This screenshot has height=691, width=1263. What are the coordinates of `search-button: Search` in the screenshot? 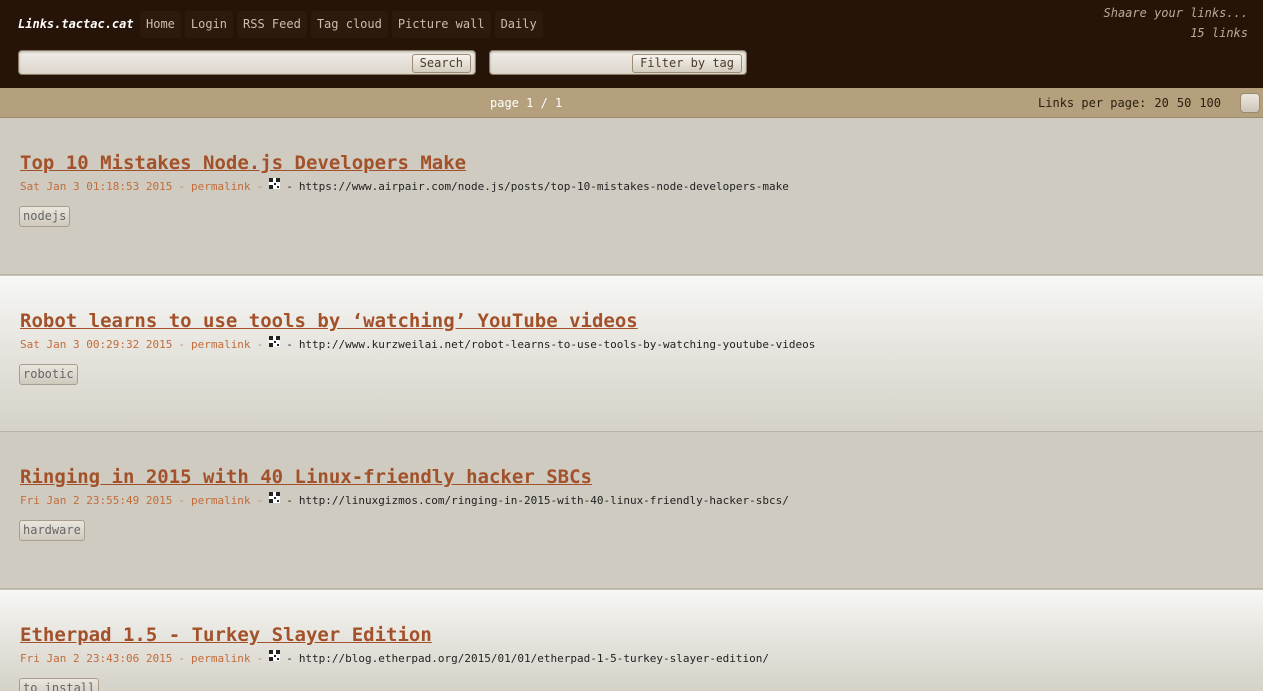 It's located at (441, 63).